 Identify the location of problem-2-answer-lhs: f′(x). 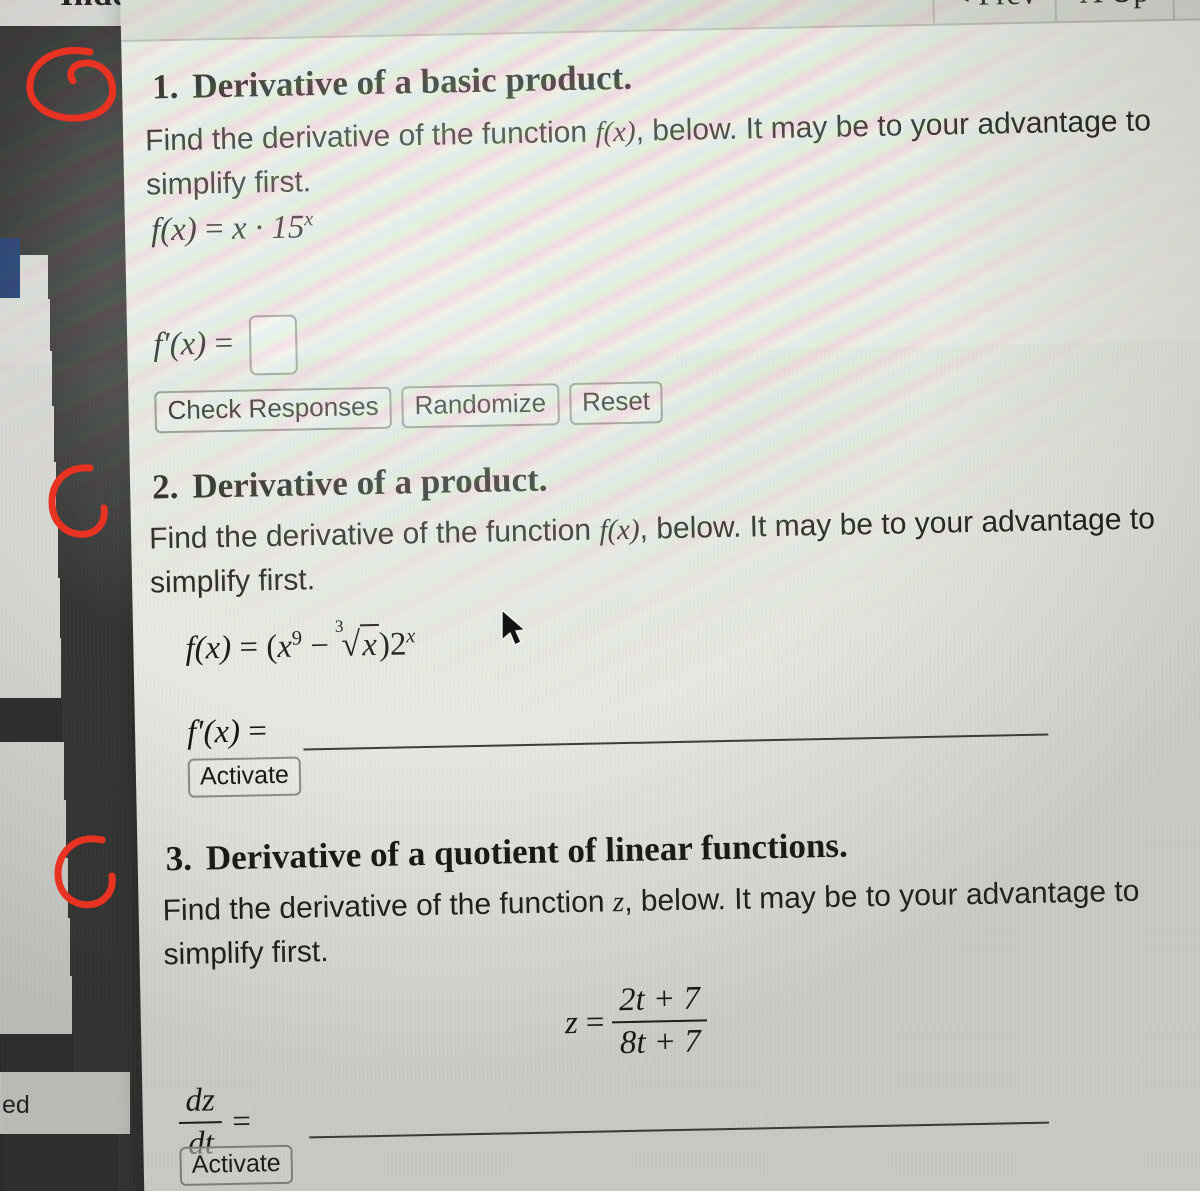
(213, 732).